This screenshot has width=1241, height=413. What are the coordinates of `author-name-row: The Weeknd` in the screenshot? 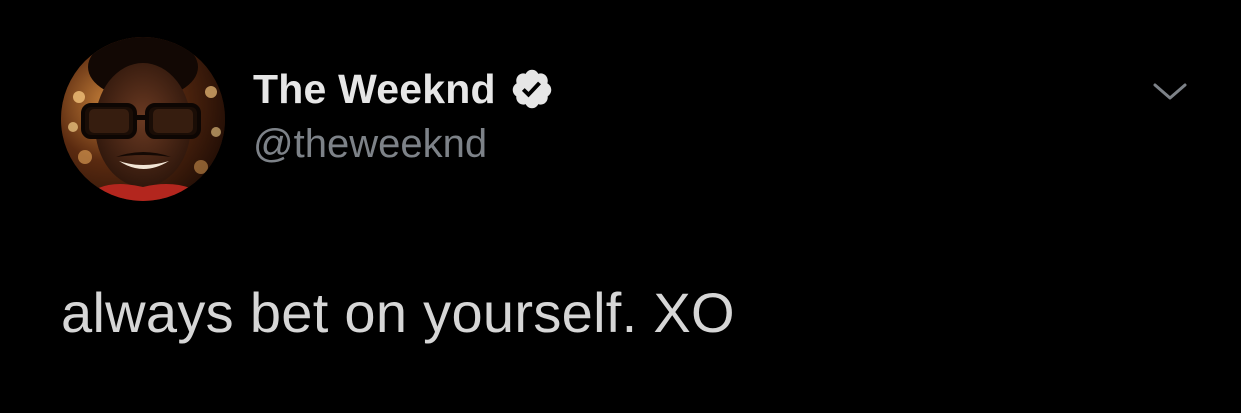 It's located at (403, 89).